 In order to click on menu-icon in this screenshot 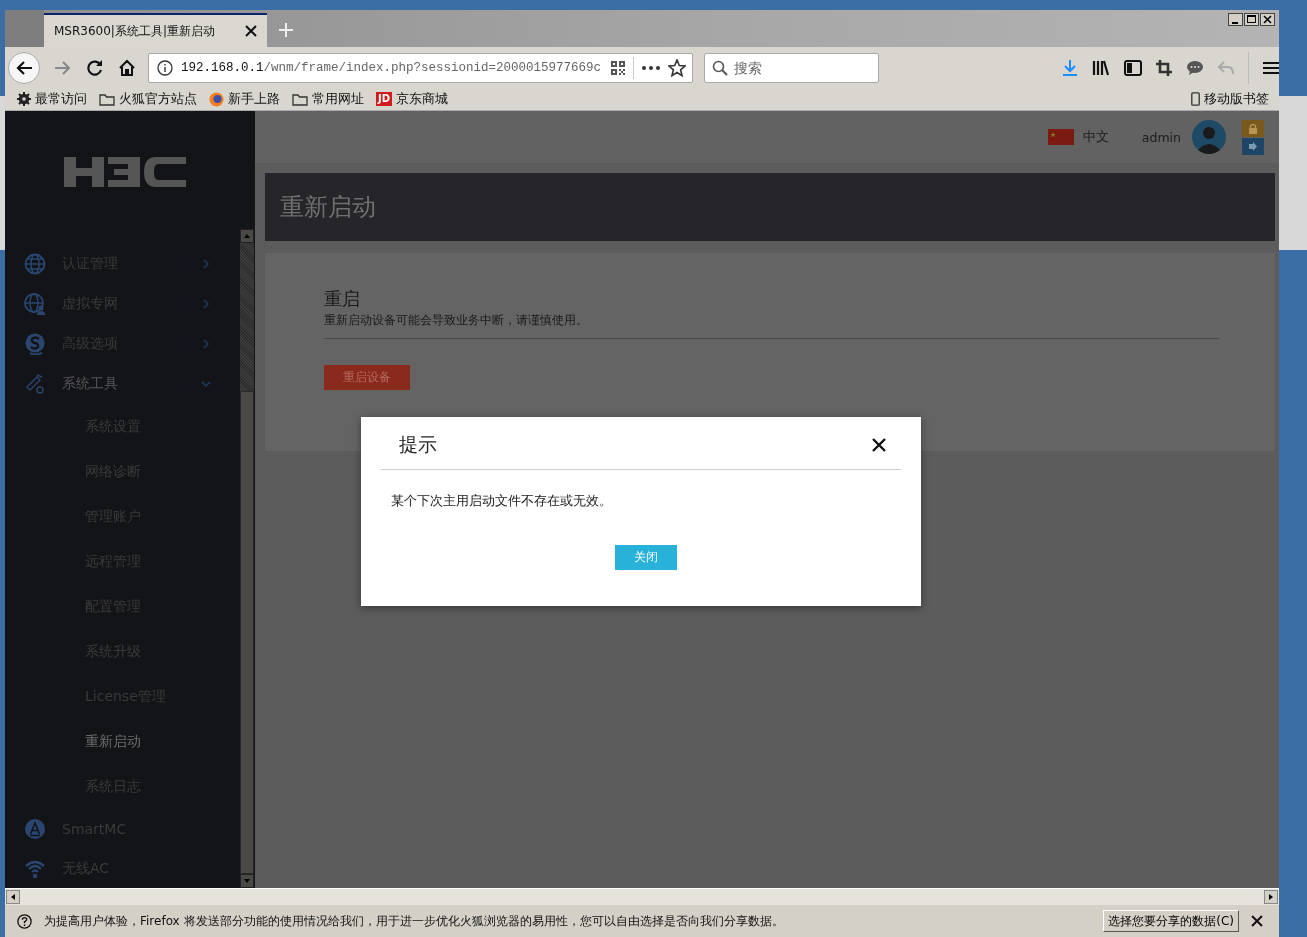, I will do `click(1271, 67)`.